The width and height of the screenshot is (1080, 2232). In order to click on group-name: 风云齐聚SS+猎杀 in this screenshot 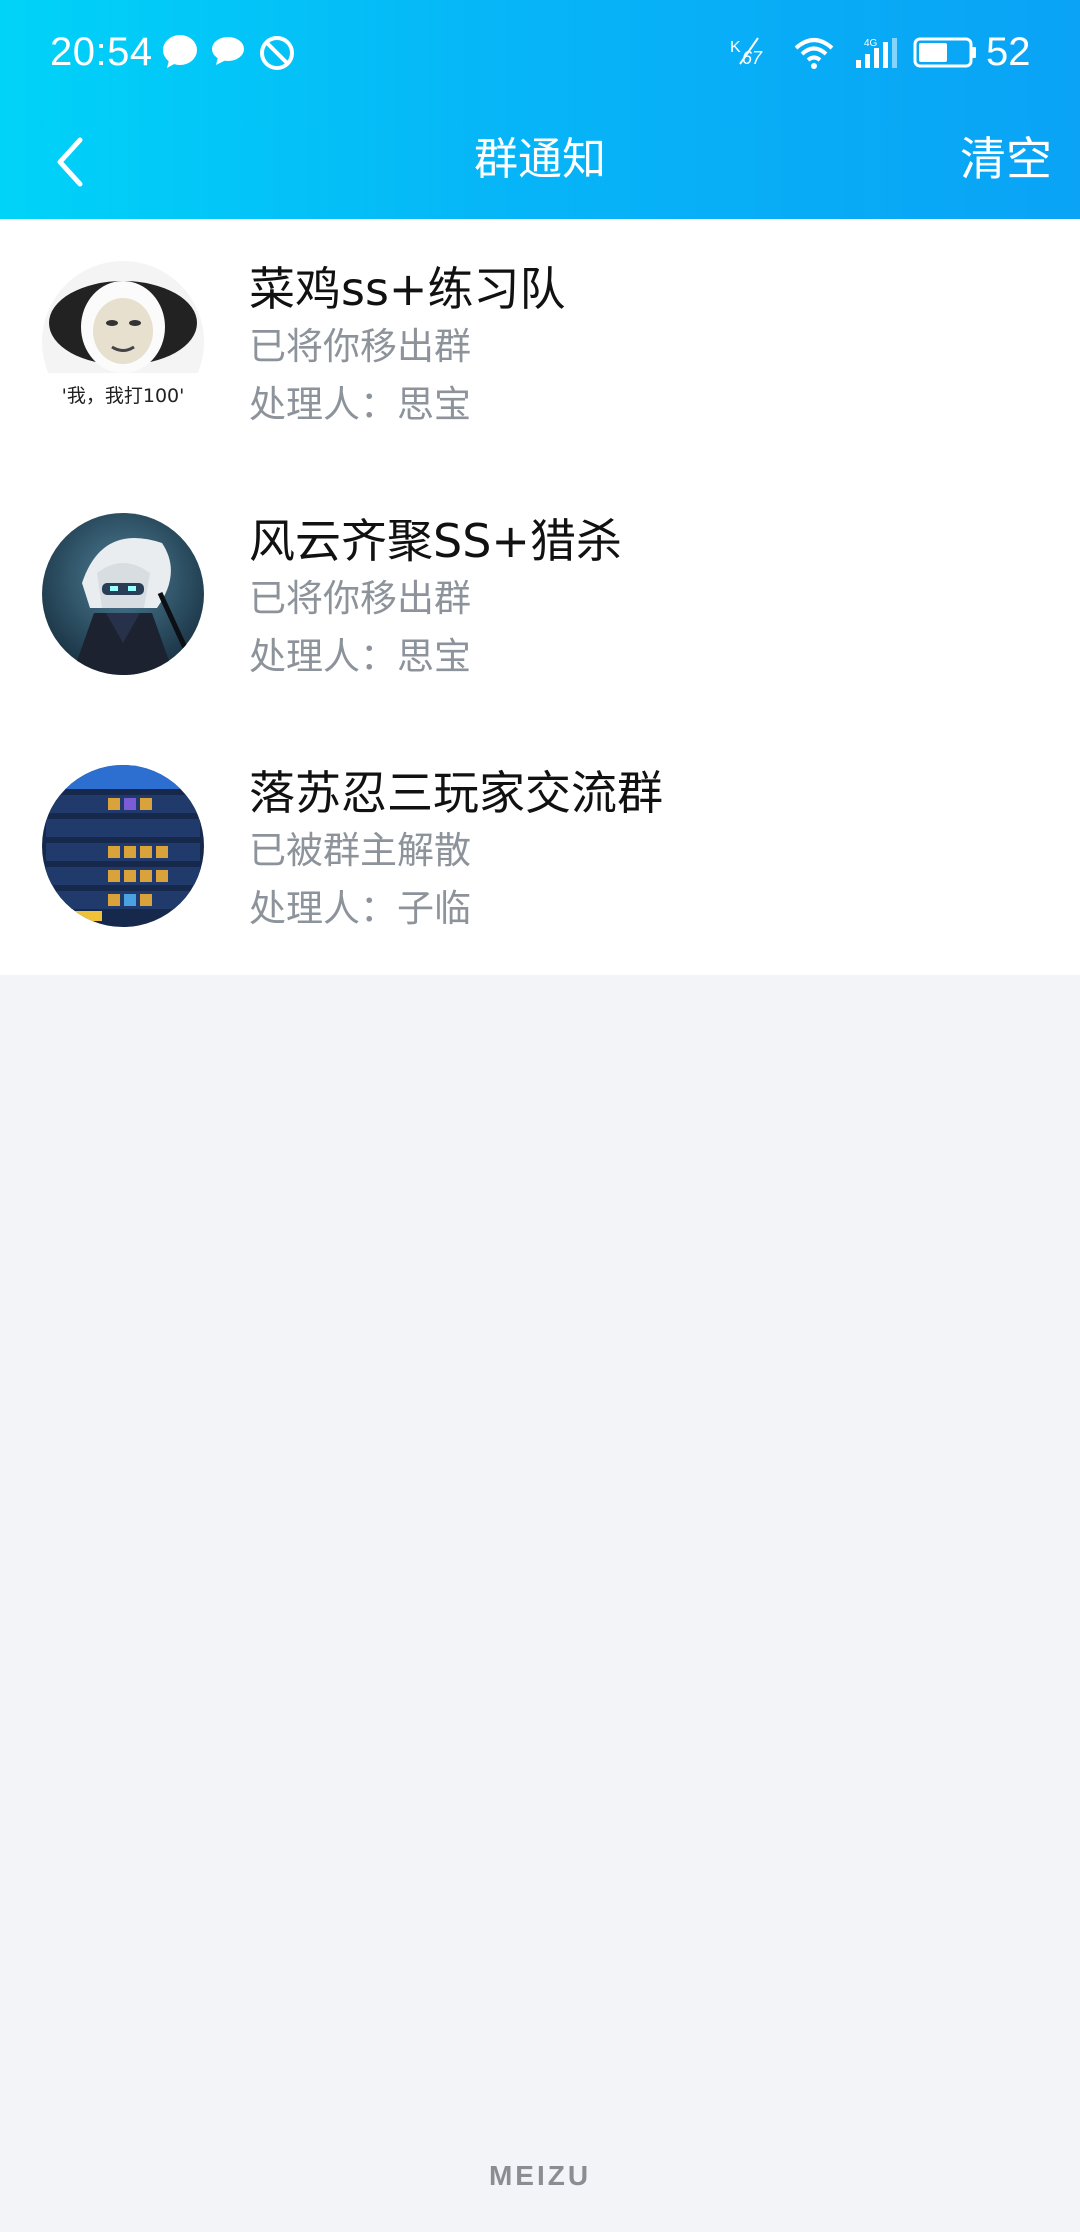, I will do `click(435, 541)`.